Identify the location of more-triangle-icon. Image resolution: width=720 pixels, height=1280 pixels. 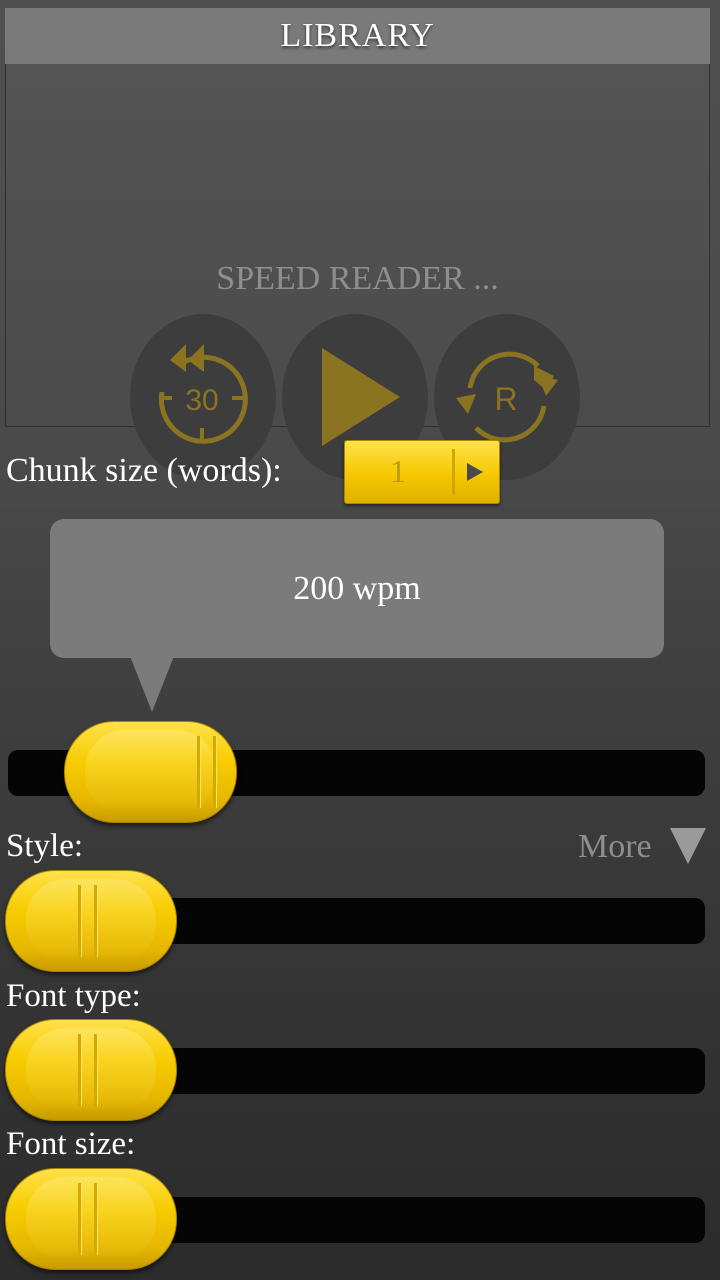
(688, 846).